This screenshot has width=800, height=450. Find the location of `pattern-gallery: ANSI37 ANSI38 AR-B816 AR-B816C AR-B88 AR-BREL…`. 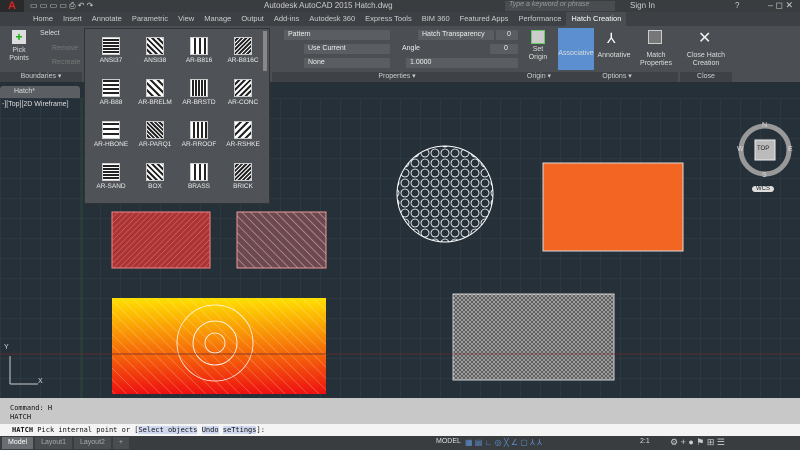

pattern-gallery: ANSI37 ANSI38 AR-B816 AR-B816C AR-B88 AR-BREL… is located at coordinates (177, 116).